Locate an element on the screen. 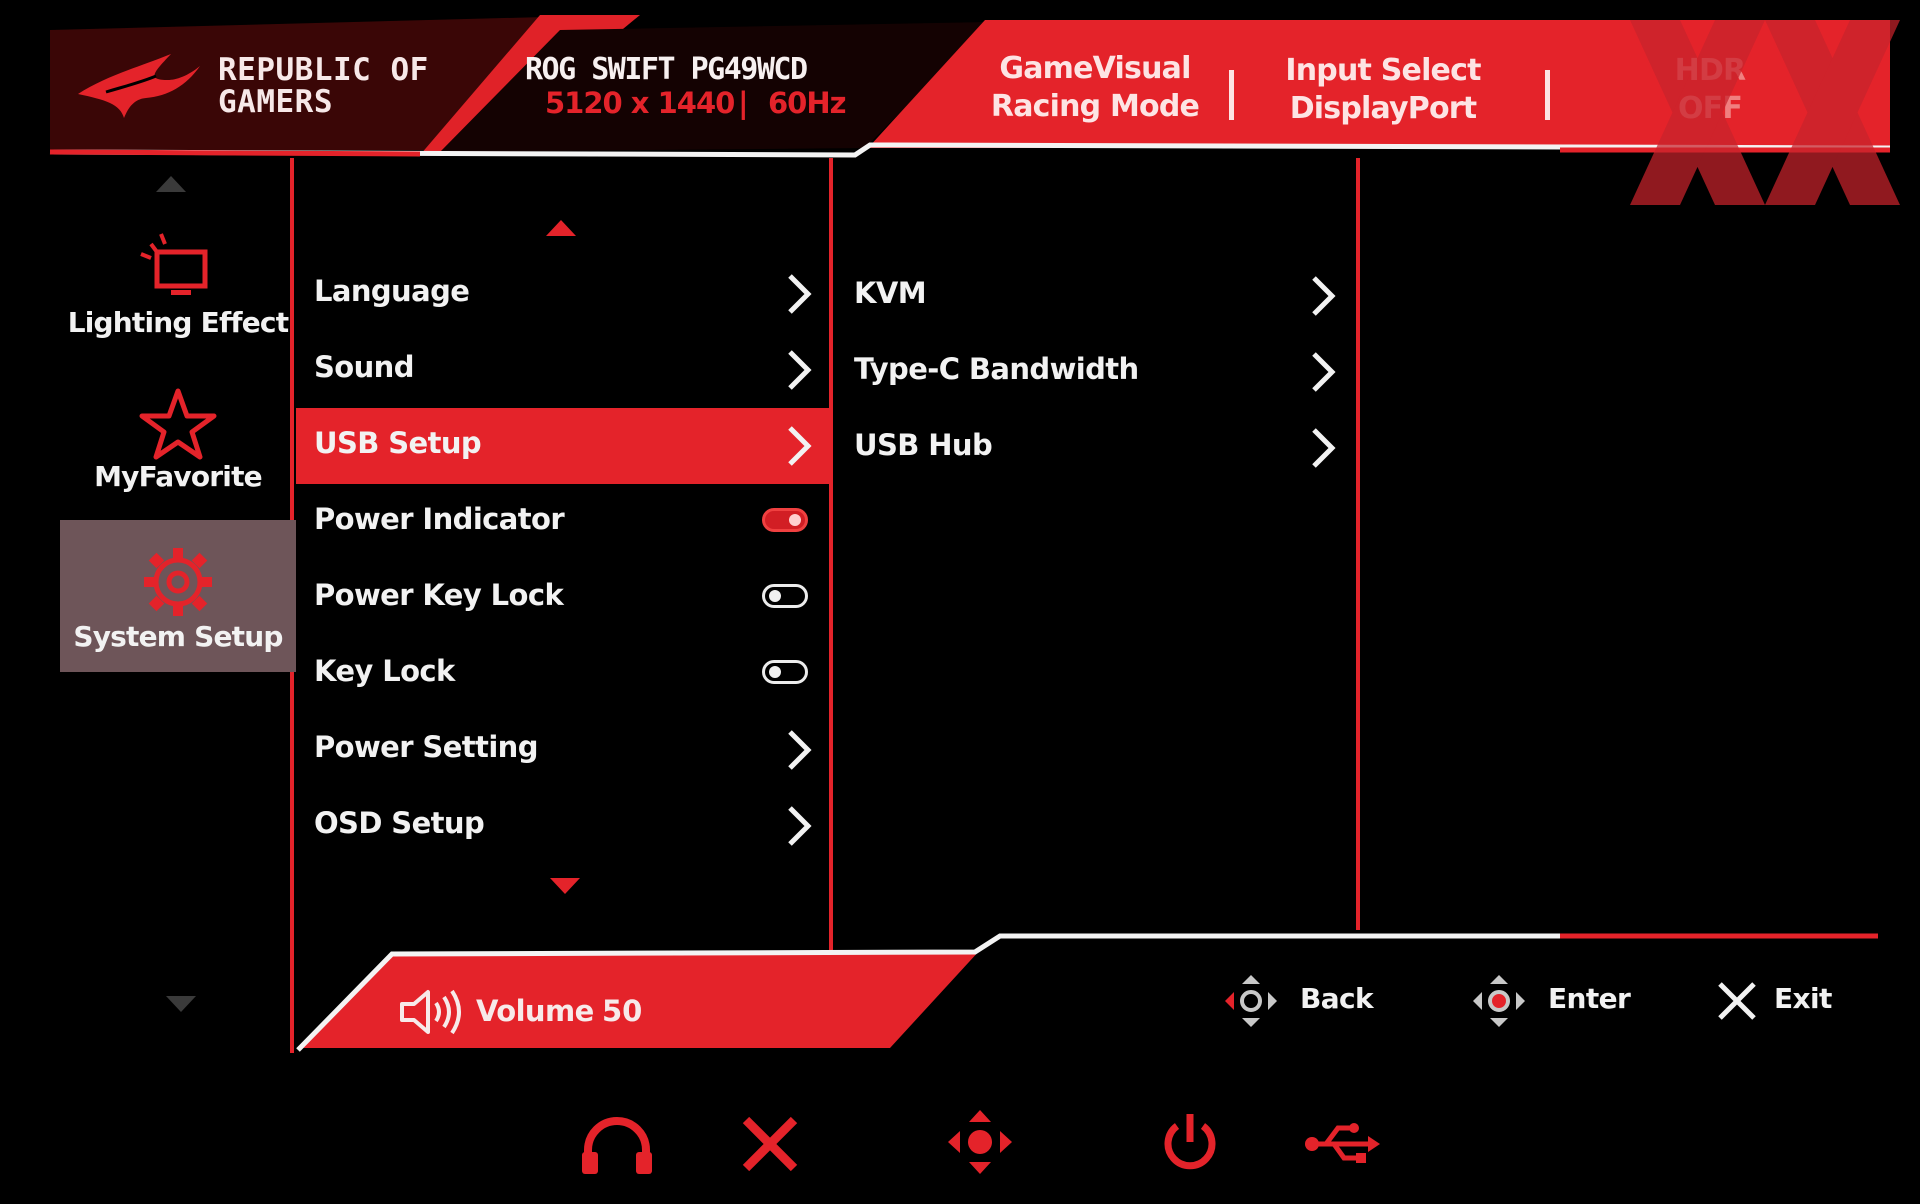 Image resolution: width=1920 pixels, height=1204 pixels. power-indicator-toggle is located at coordinates (785, 520).